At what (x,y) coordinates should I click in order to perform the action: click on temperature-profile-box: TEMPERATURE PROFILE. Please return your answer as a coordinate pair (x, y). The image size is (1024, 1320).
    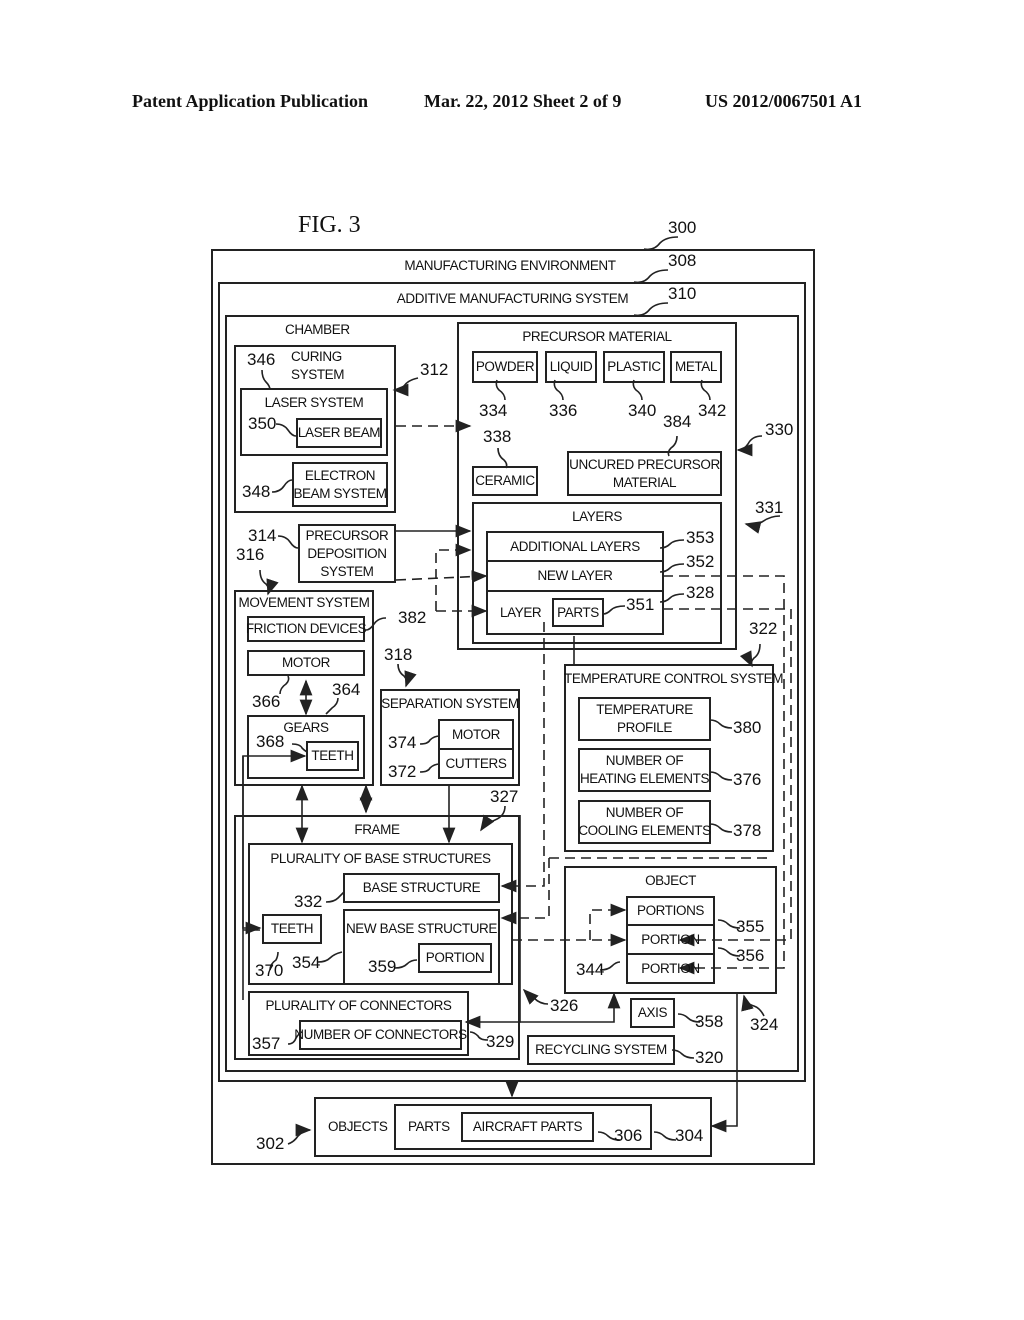
    Looking at the image, I should click on (644, 719).